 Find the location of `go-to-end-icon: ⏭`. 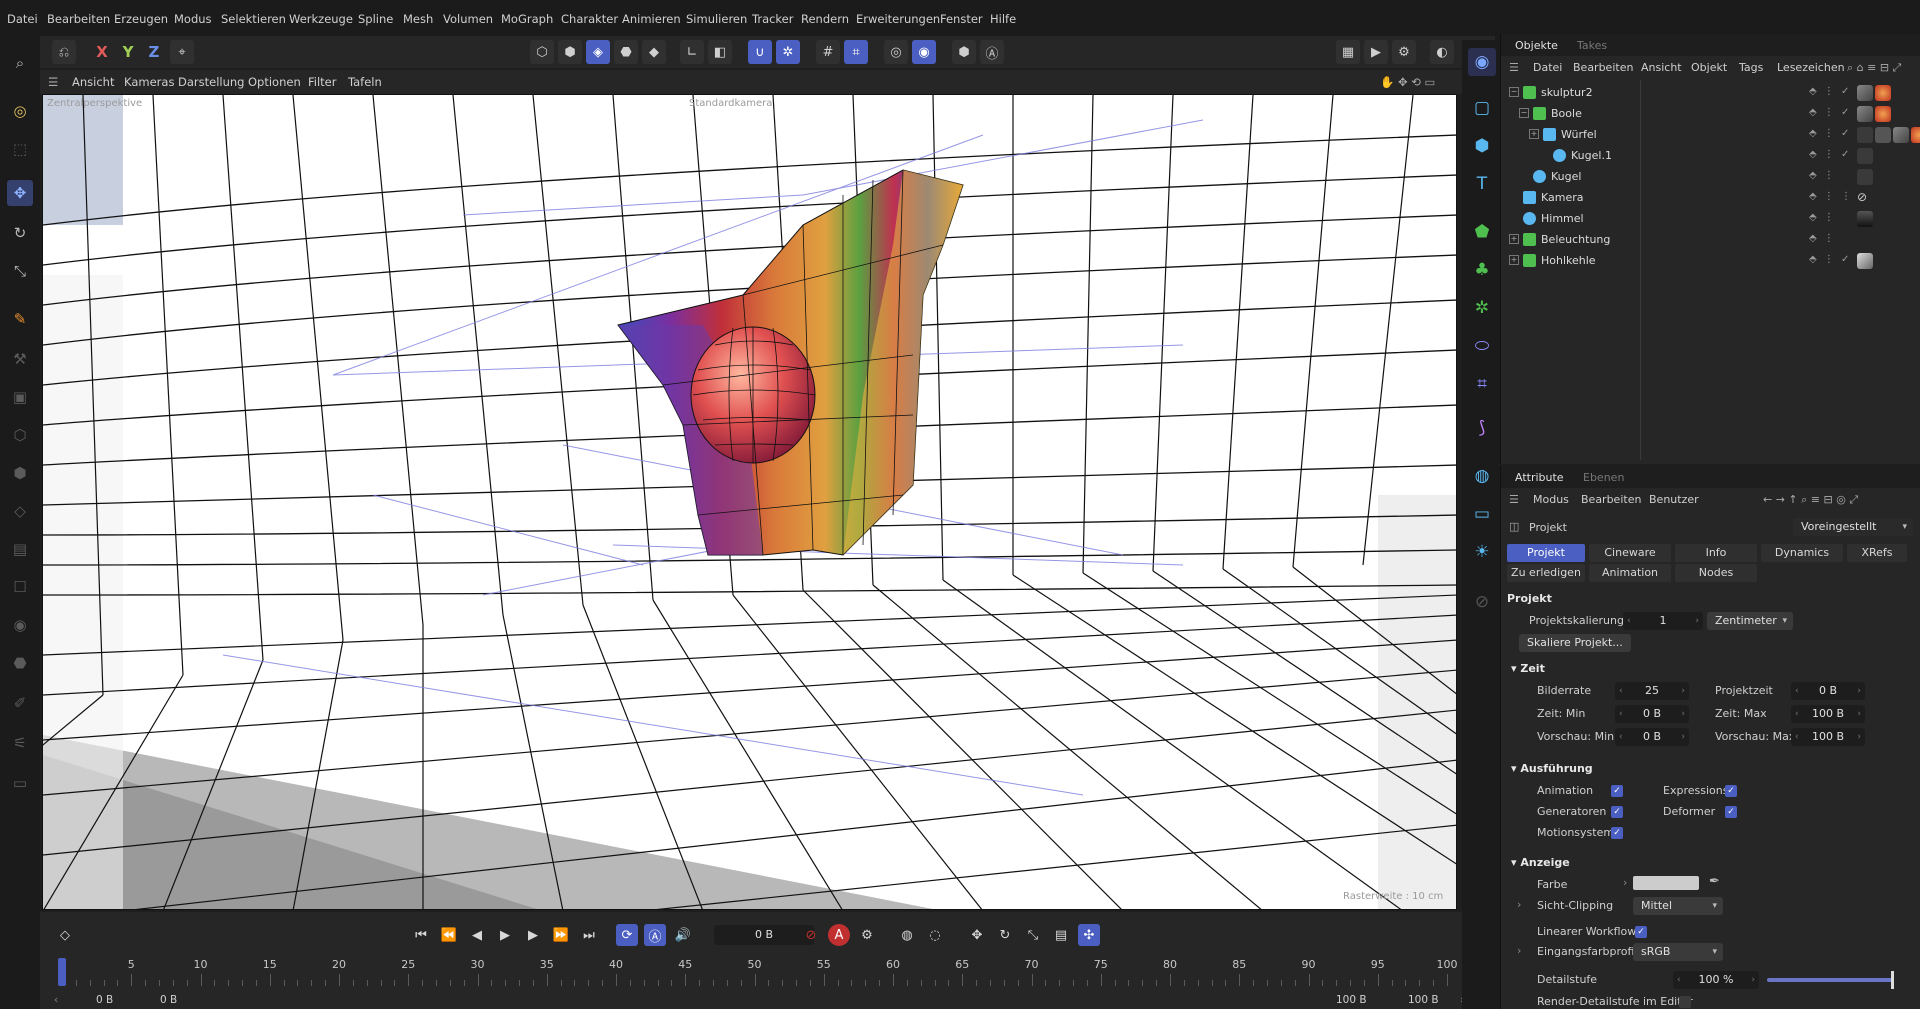

go-to-end-icon: ⏭ is located at coordinates (589, 935).